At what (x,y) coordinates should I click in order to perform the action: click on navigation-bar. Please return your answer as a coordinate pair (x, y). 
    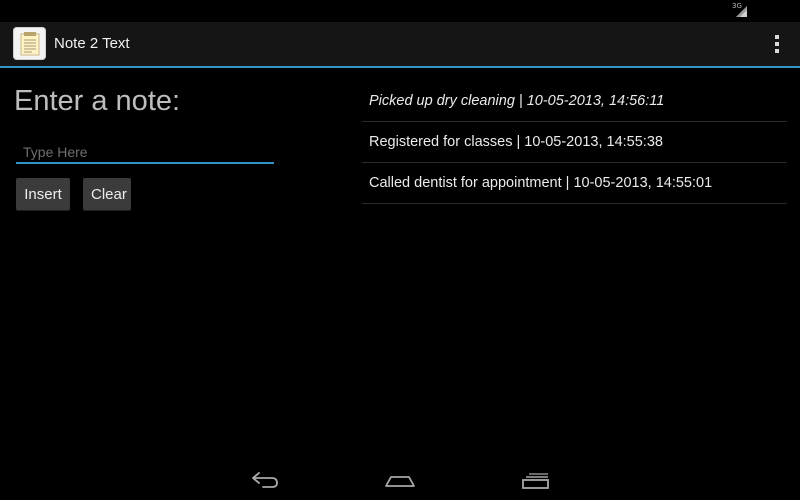
    Looking at the image, I should click on (400, 479).